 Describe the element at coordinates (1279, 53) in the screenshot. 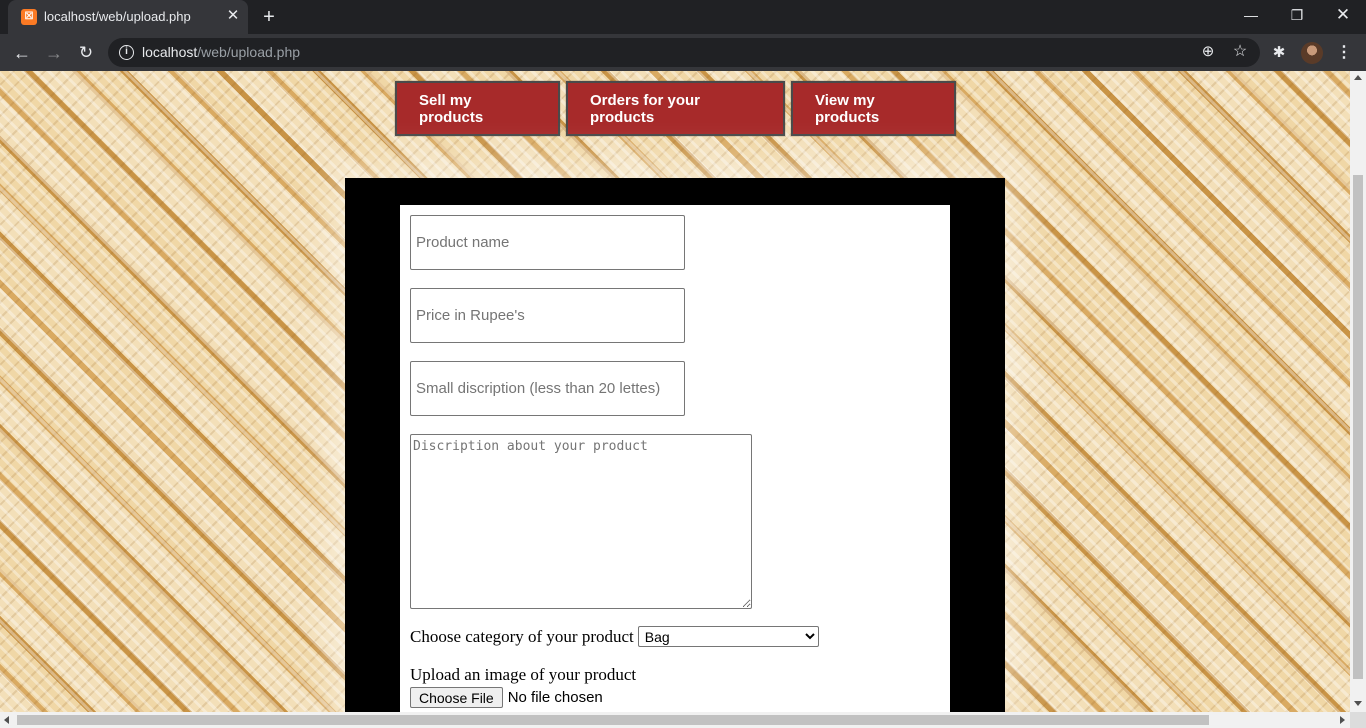

I see `extensions-puzzle-icon: ✱` at that location.